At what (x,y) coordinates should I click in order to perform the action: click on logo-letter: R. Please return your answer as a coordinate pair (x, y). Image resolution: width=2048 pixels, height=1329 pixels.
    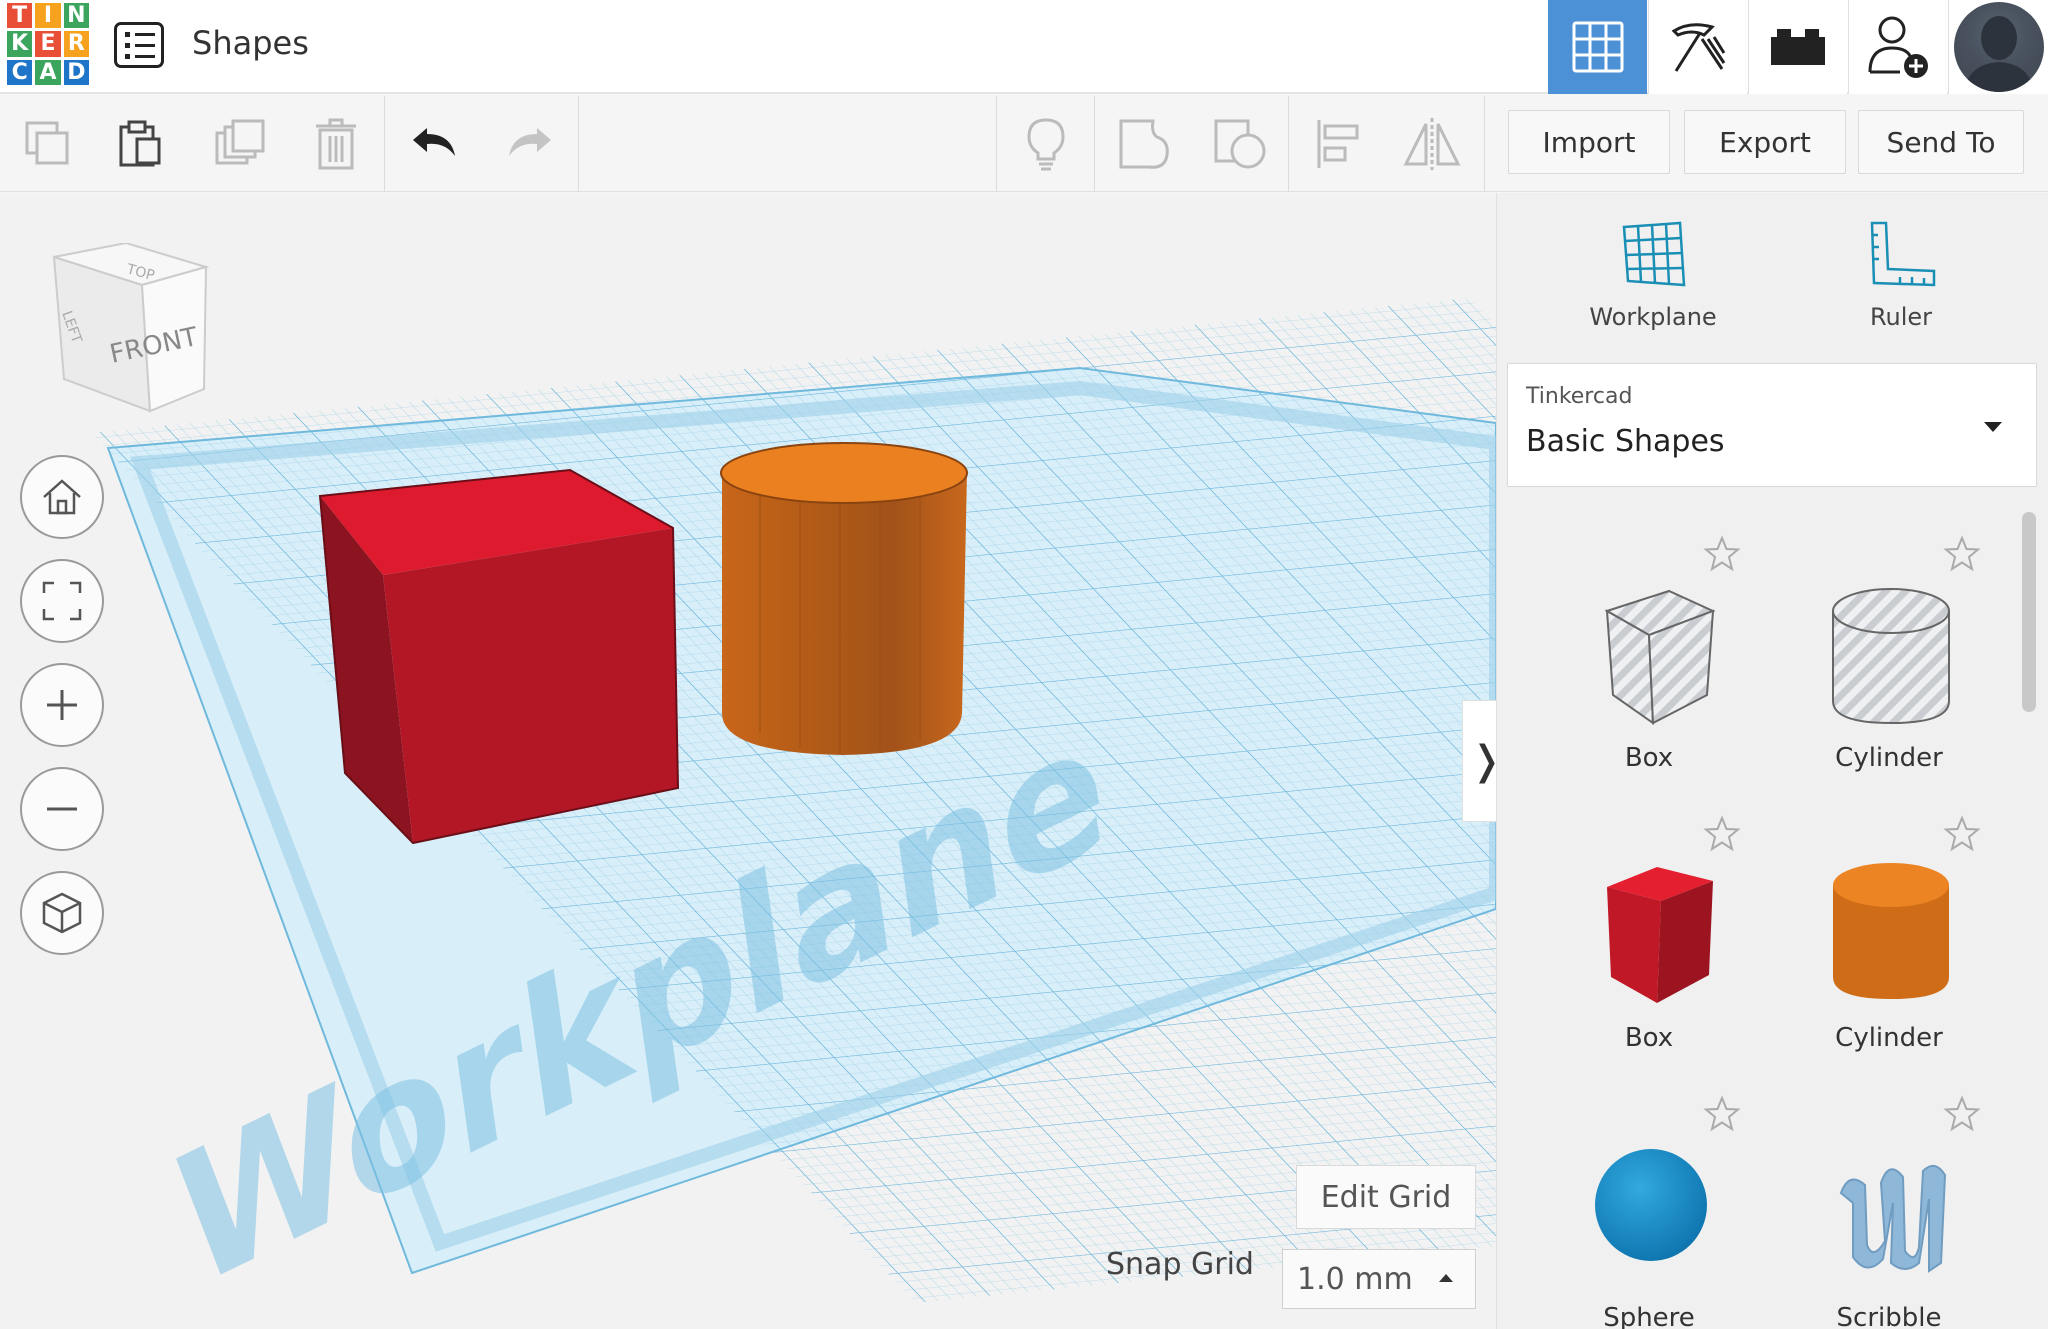
    Looking at the image, I should click on (76, 44).